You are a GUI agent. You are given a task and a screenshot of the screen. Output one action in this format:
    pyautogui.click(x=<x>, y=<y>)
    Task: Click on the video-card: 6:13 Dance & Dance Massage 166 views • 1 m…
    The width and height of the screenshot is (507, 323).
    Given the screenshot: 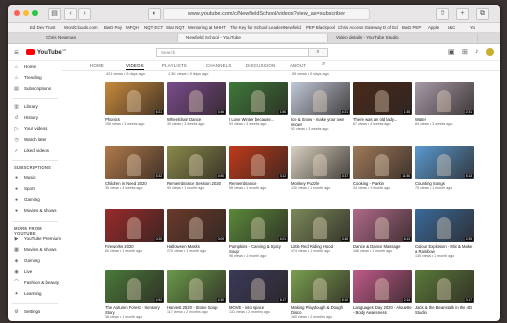 What is the action you would take?
    pyautogui.click(x=382, y=231)
    